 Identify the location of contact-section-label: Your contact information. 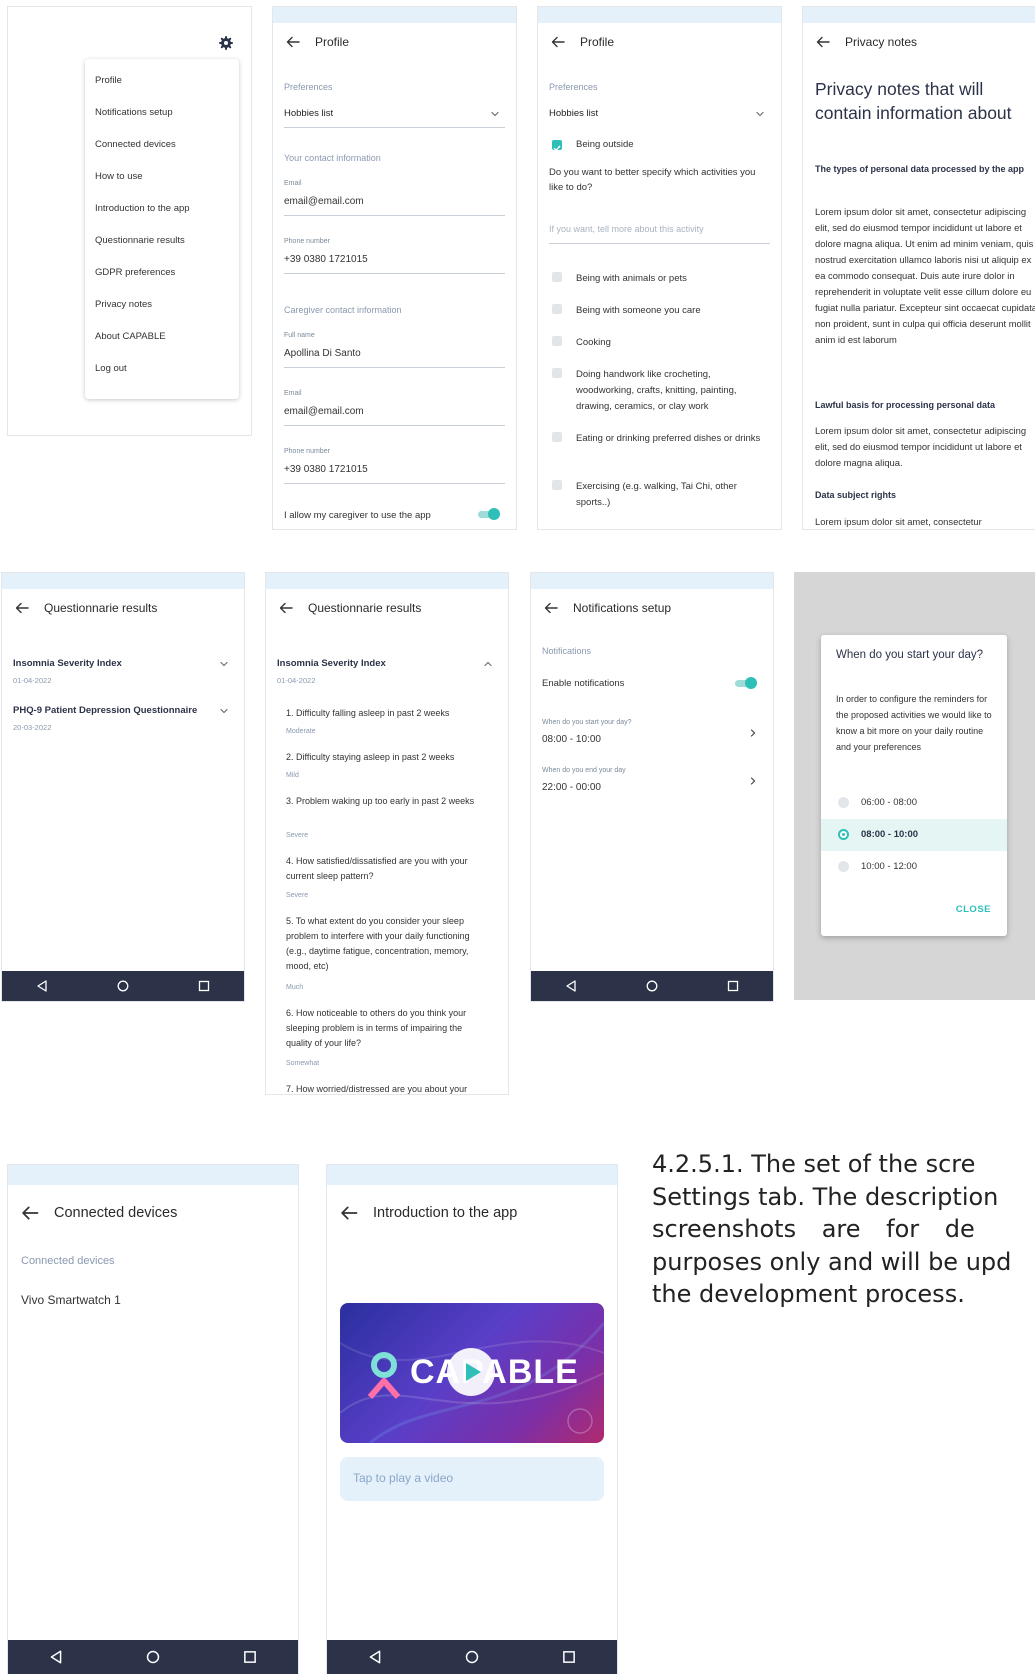
(332, 158).